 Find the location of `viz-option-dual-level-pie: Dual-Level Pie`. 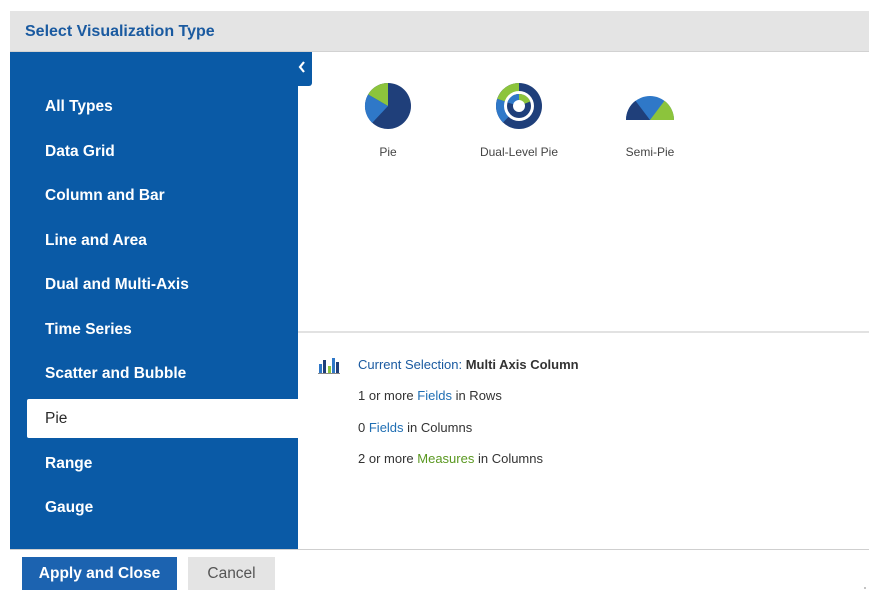

viz-option-dual-level-pie: Dual-Level Pie is located at coordinates (519, 120).